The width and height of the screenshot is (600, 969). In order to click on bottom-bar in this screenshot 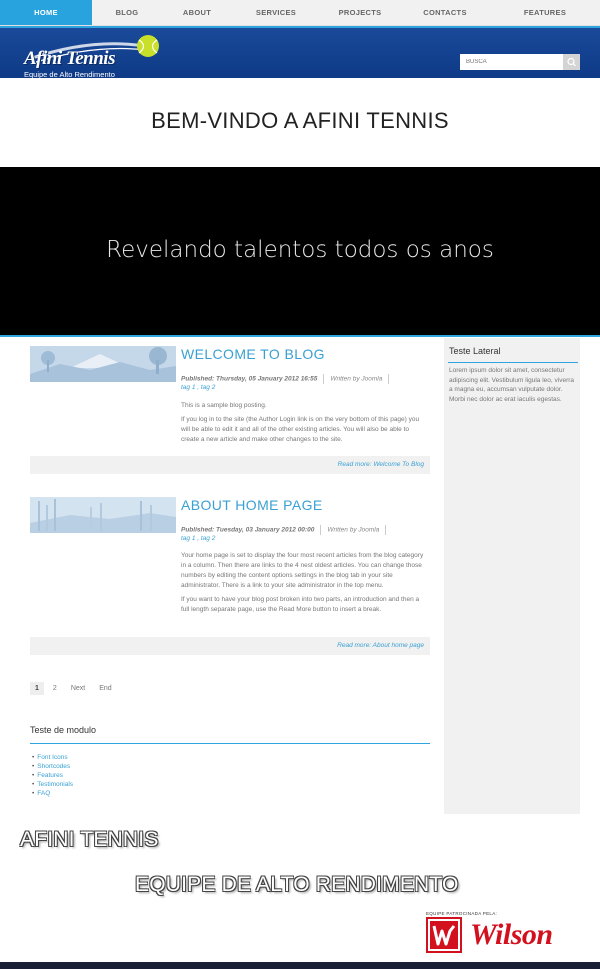, I will do `click(300, 965)`.